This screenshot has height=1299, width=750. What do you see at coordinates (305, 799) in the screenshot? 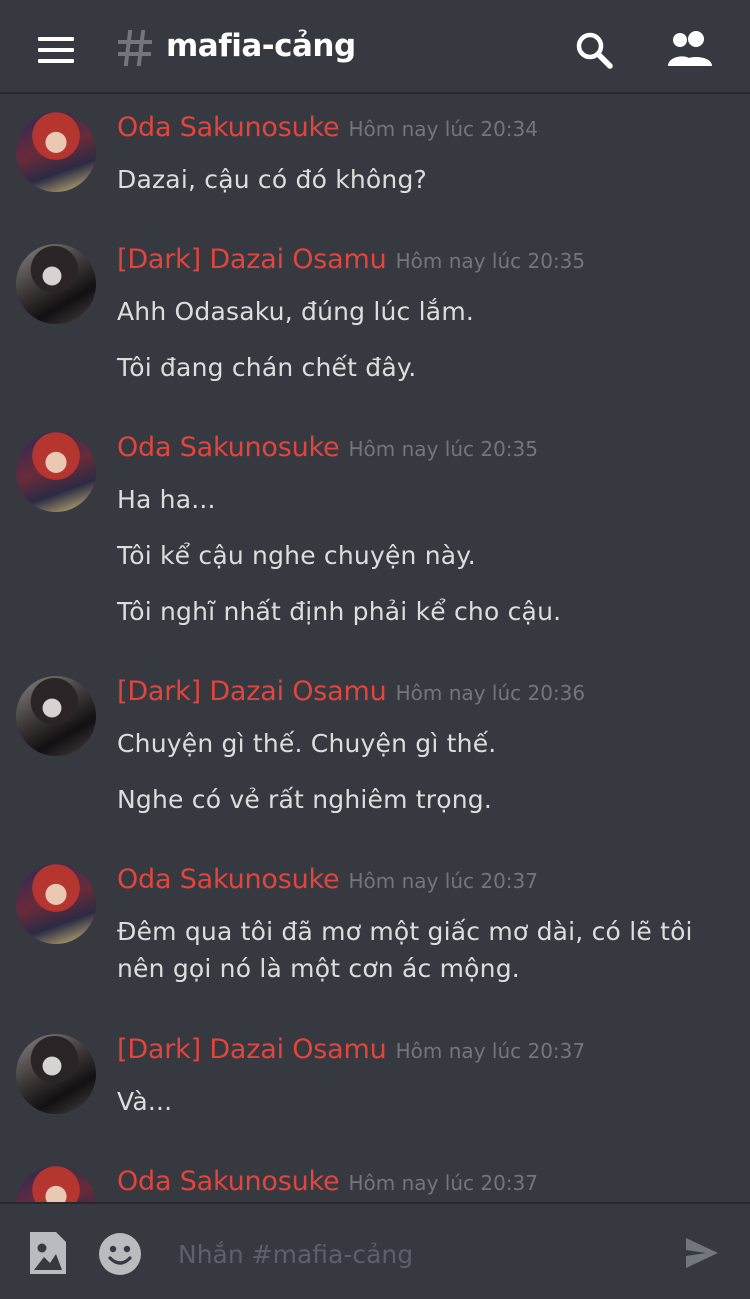
I see `message-text: Nghe có vẻ rất nghiêm trọng.` at bounding box center [305, 799].